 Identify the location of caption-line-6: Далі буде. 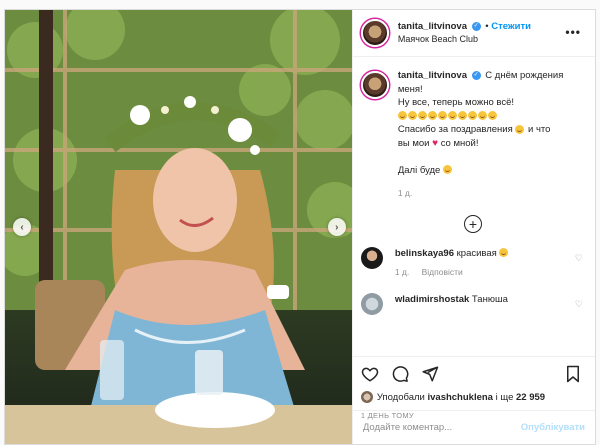
(419, 170).